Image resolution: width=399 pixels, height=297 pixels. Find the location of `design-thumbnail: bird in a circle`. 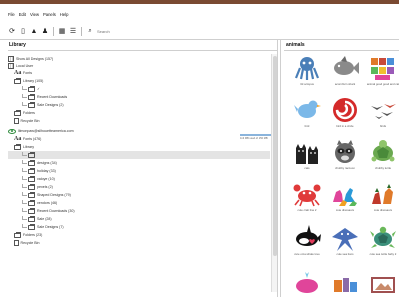

design-thumbnail: bird in a circle is located at coordinates (345, 112).